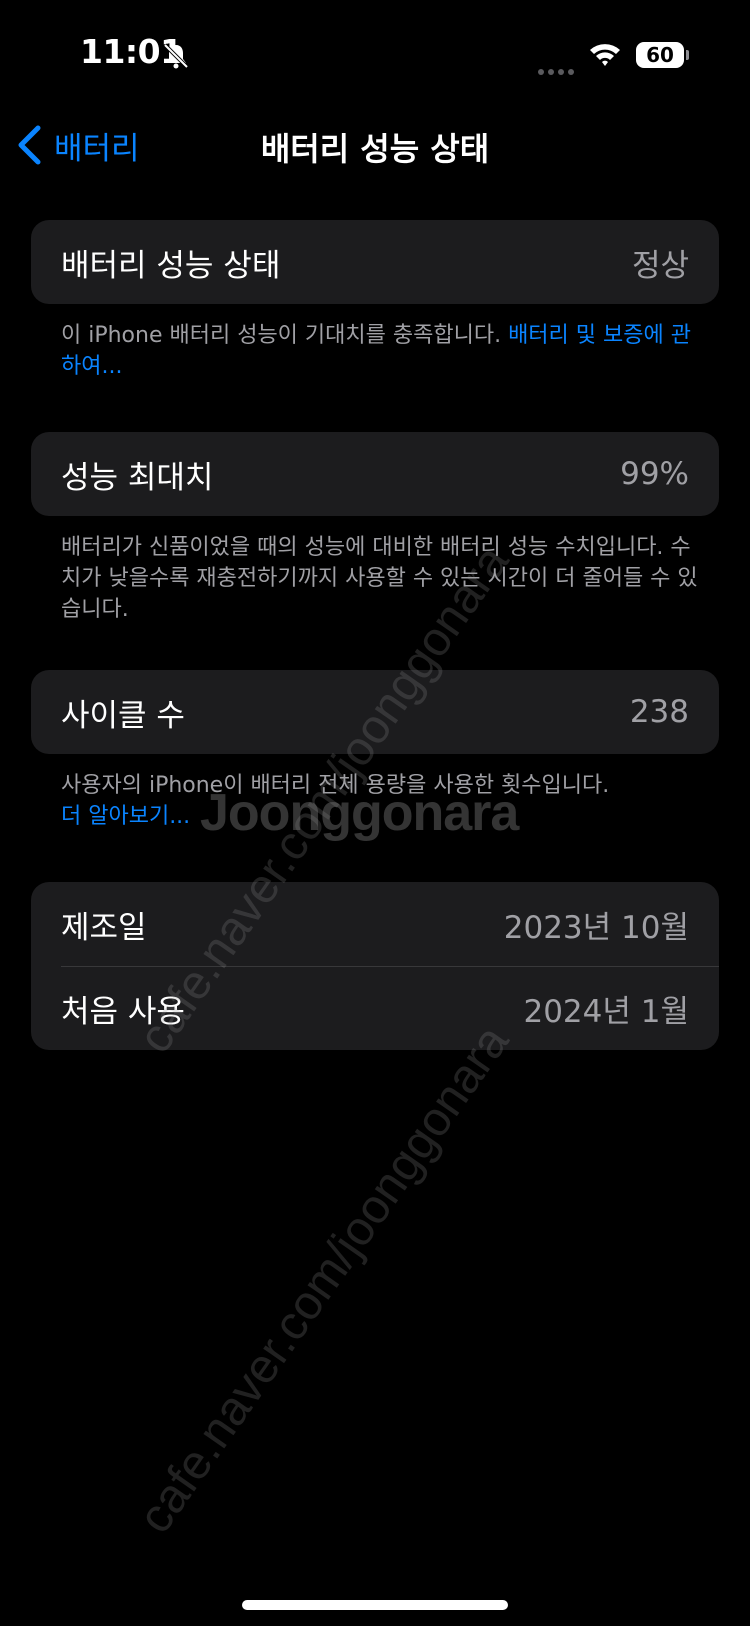 The height and width of the screenshot is (1626, 750). Describe the element at coordinates (123, 1011) in the screenshot. I see `first-use-label: 처음 사용` at that location.